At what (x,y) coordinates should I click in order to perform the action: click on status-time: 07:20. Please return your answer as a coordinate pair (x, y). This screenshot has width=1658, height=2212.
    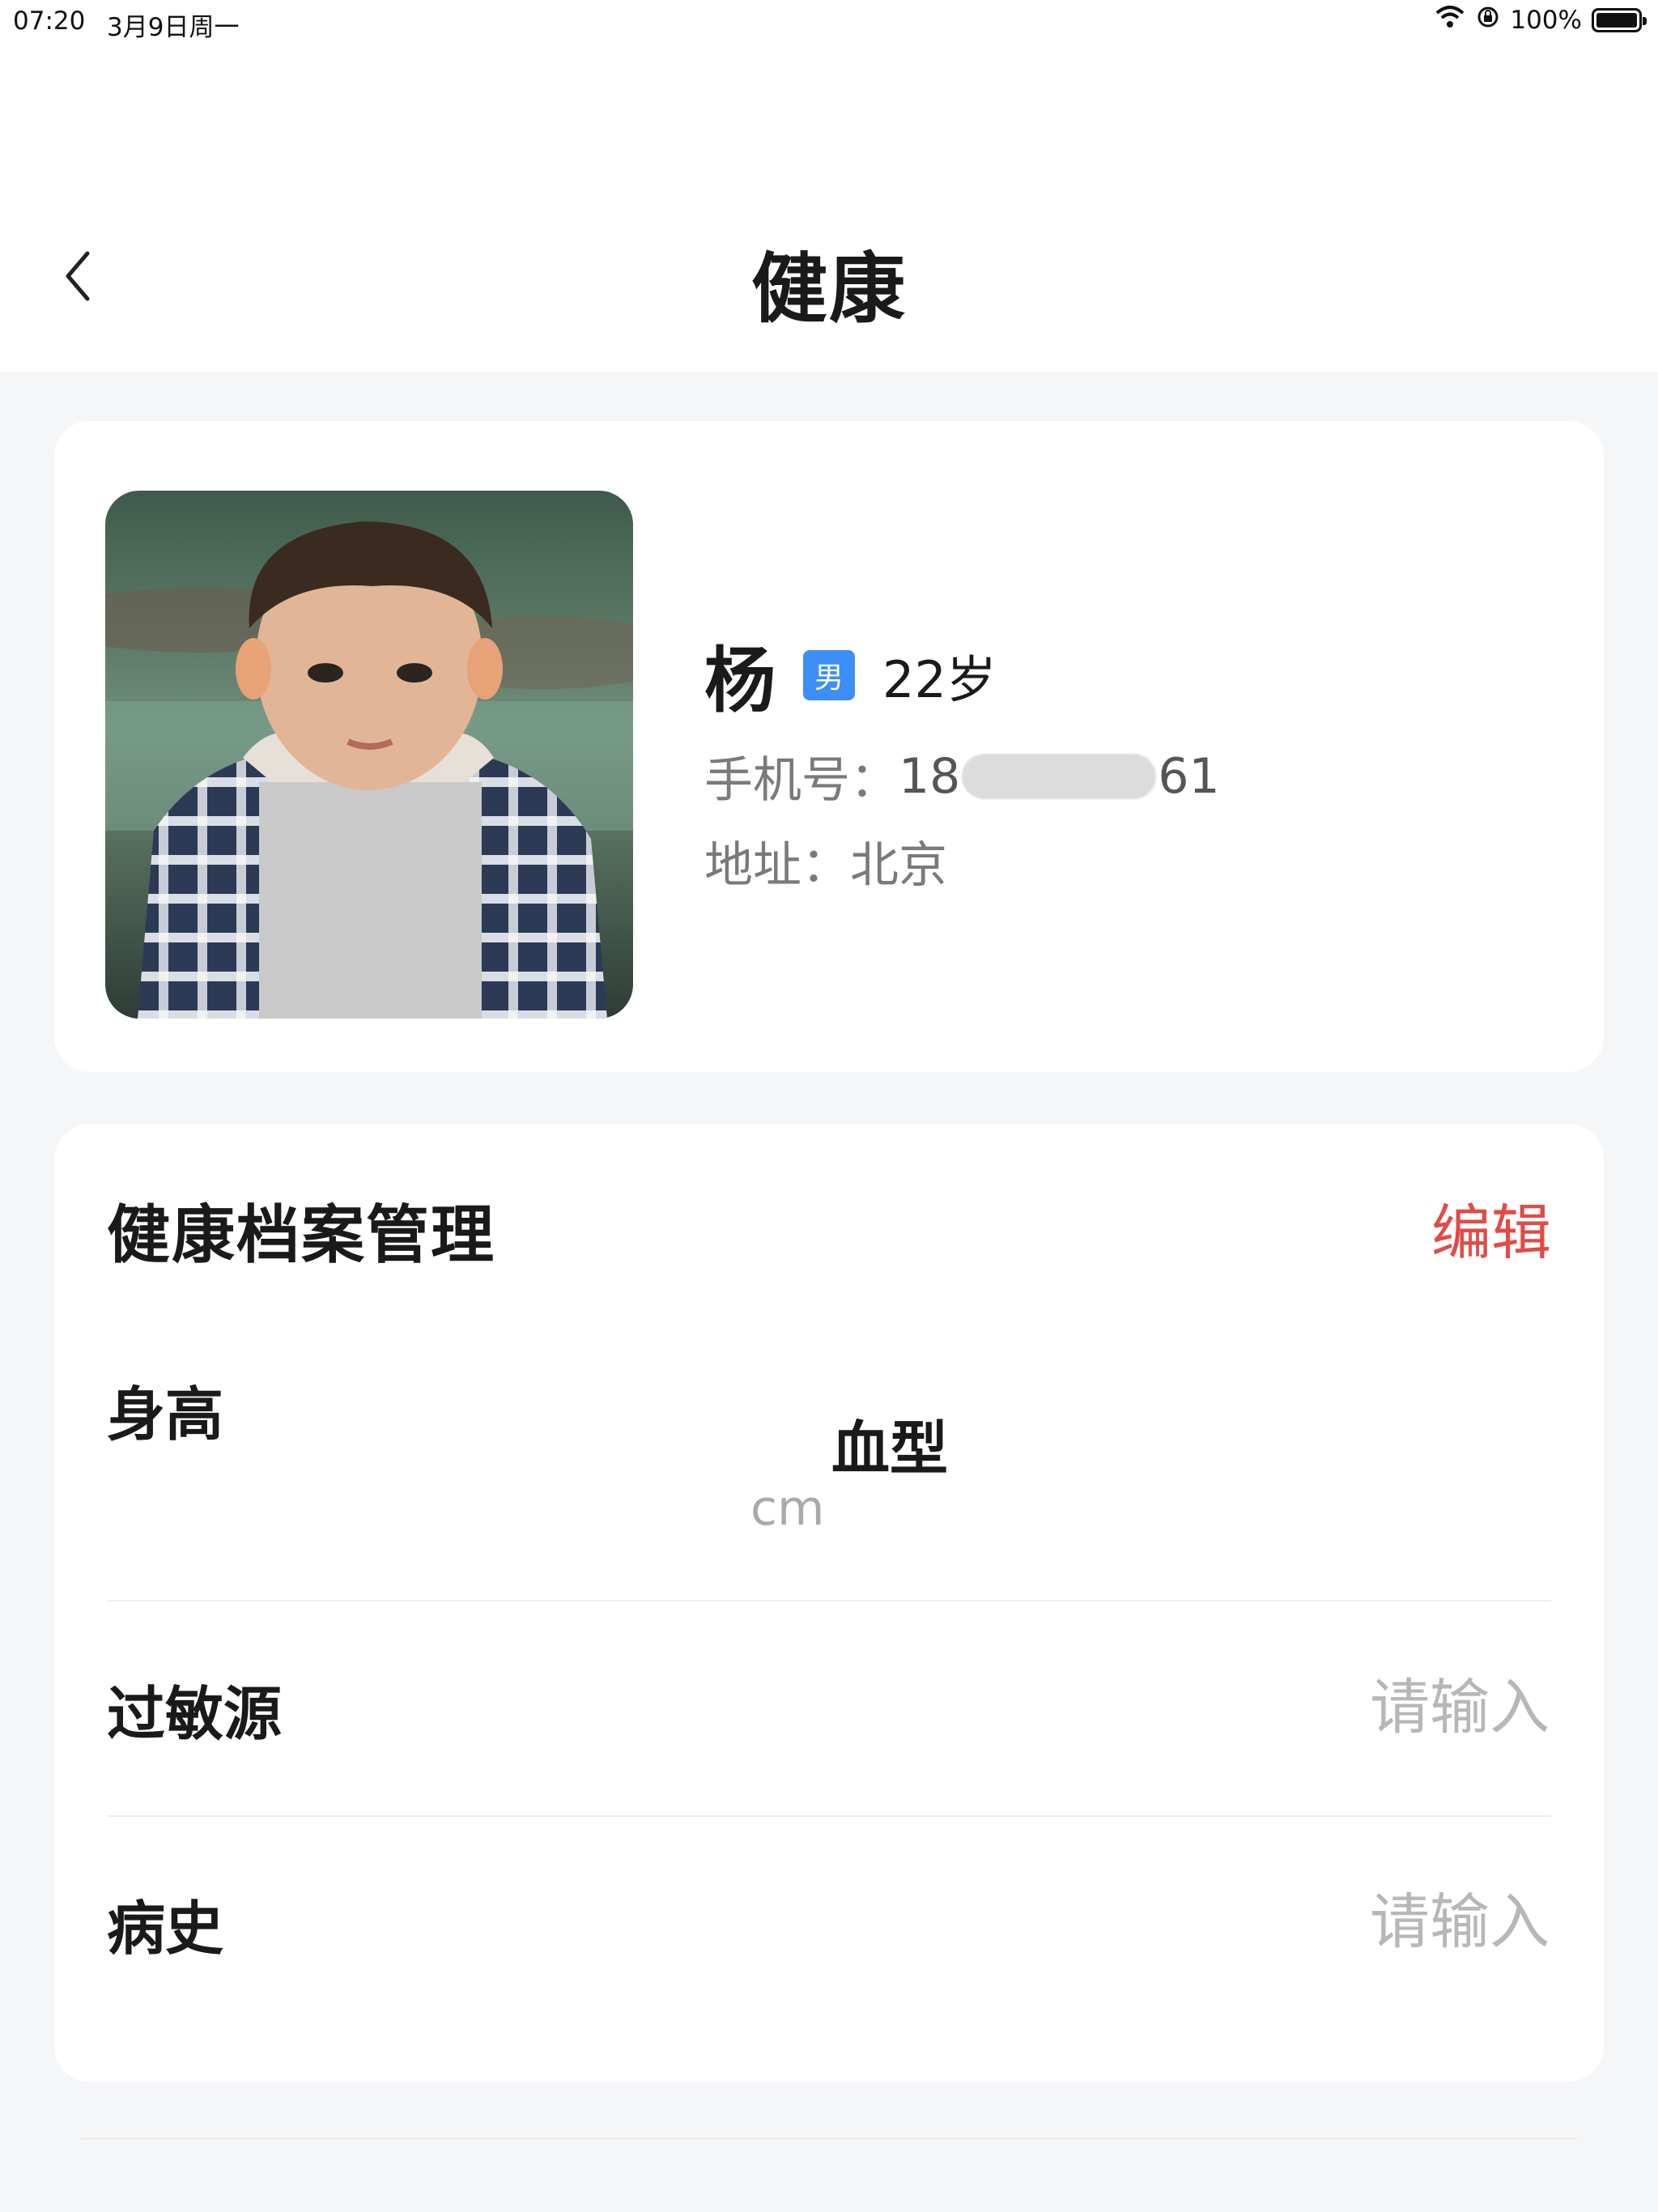
    Looking at the image, I should click on (49, 21).